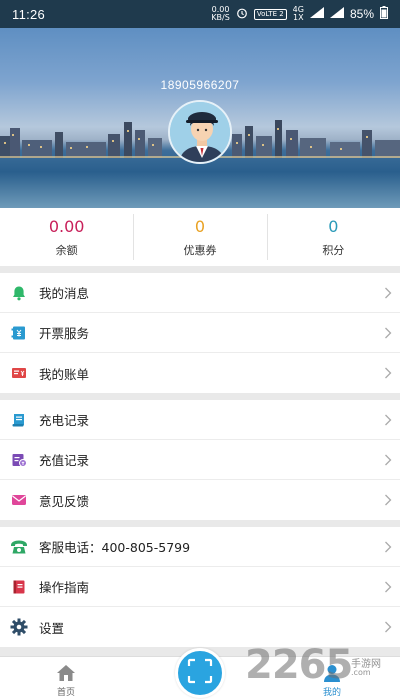  What do you see at coordinates (200, 85) in the screenshot?
I see `user-phone-number: 18905966207` at bounding box center [200, 85].